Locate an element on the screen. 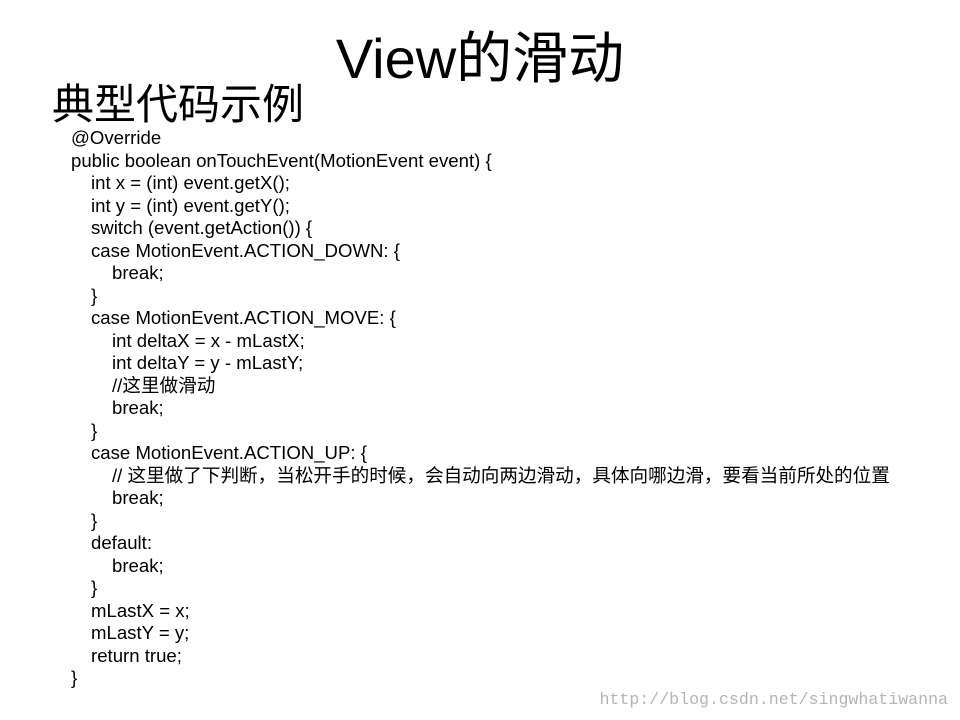 The image size is (960, 720). slide-subtitle: 典型代码示例 is located at coordinates (178, 104).